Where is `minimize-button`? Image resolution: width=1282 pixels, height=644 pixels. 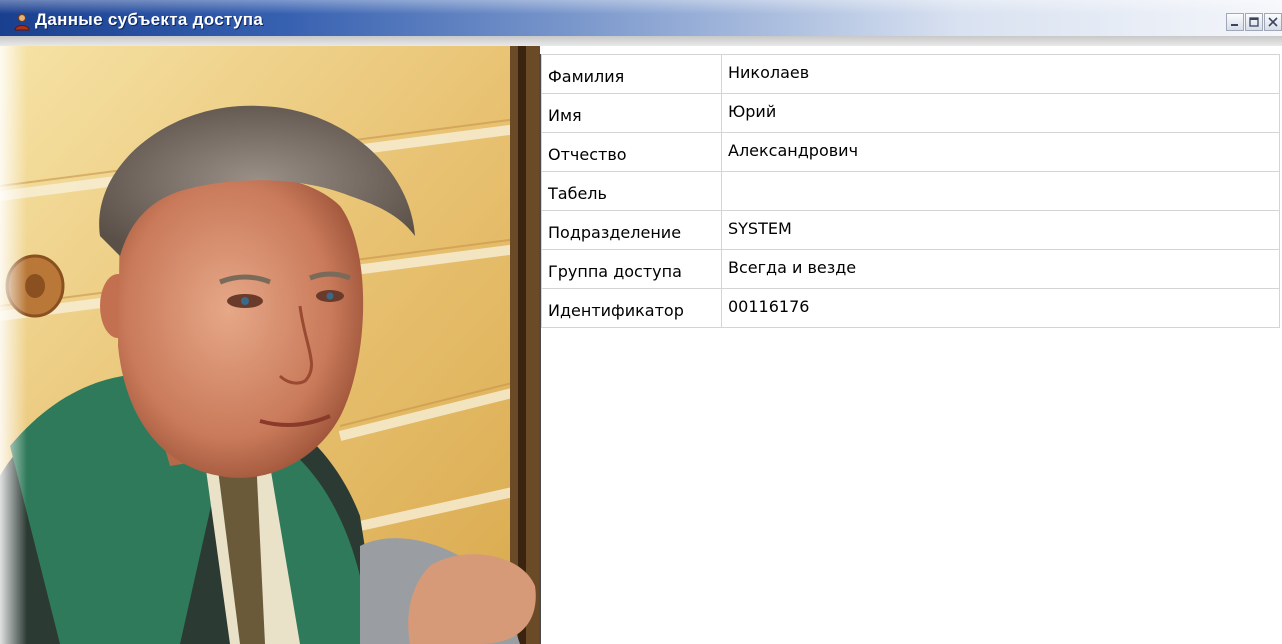 minimize-button is located at coordinates (1235, 22).